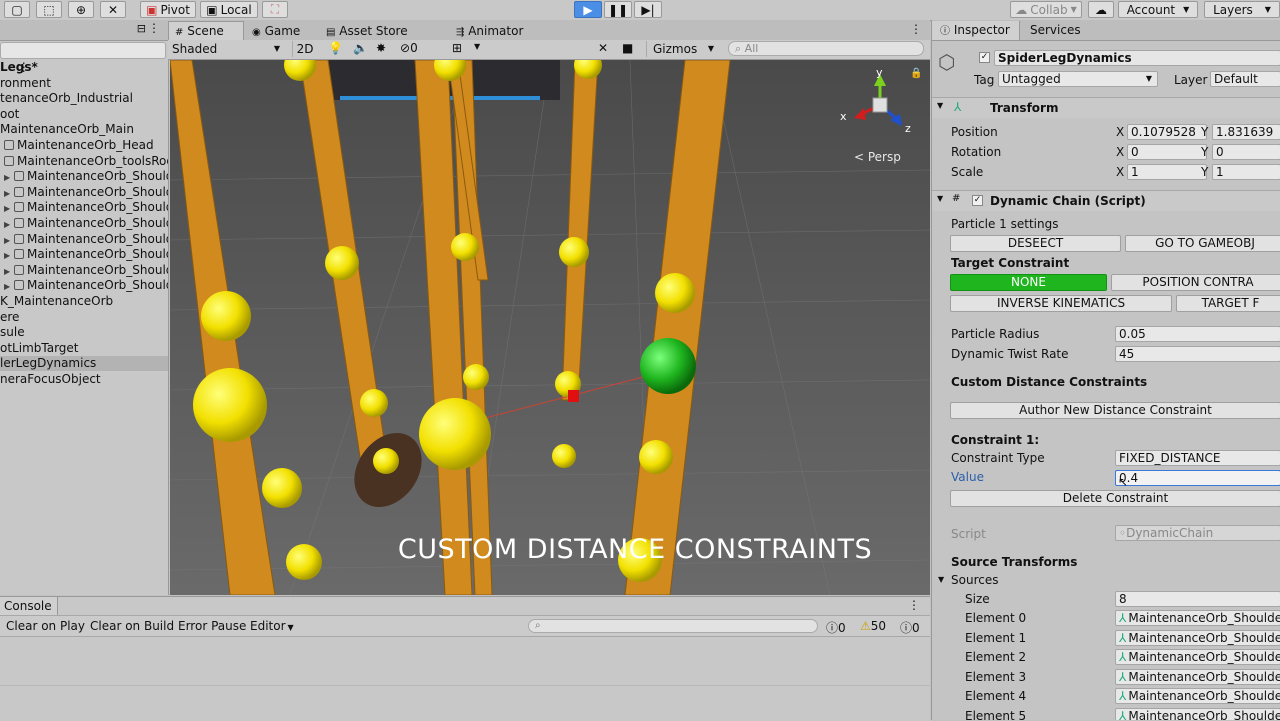 This screenshot has height=721, width=1280. Describe the element at coordinates (1028, 282) in the screenshot. I see `none-button: NONE` at that location.